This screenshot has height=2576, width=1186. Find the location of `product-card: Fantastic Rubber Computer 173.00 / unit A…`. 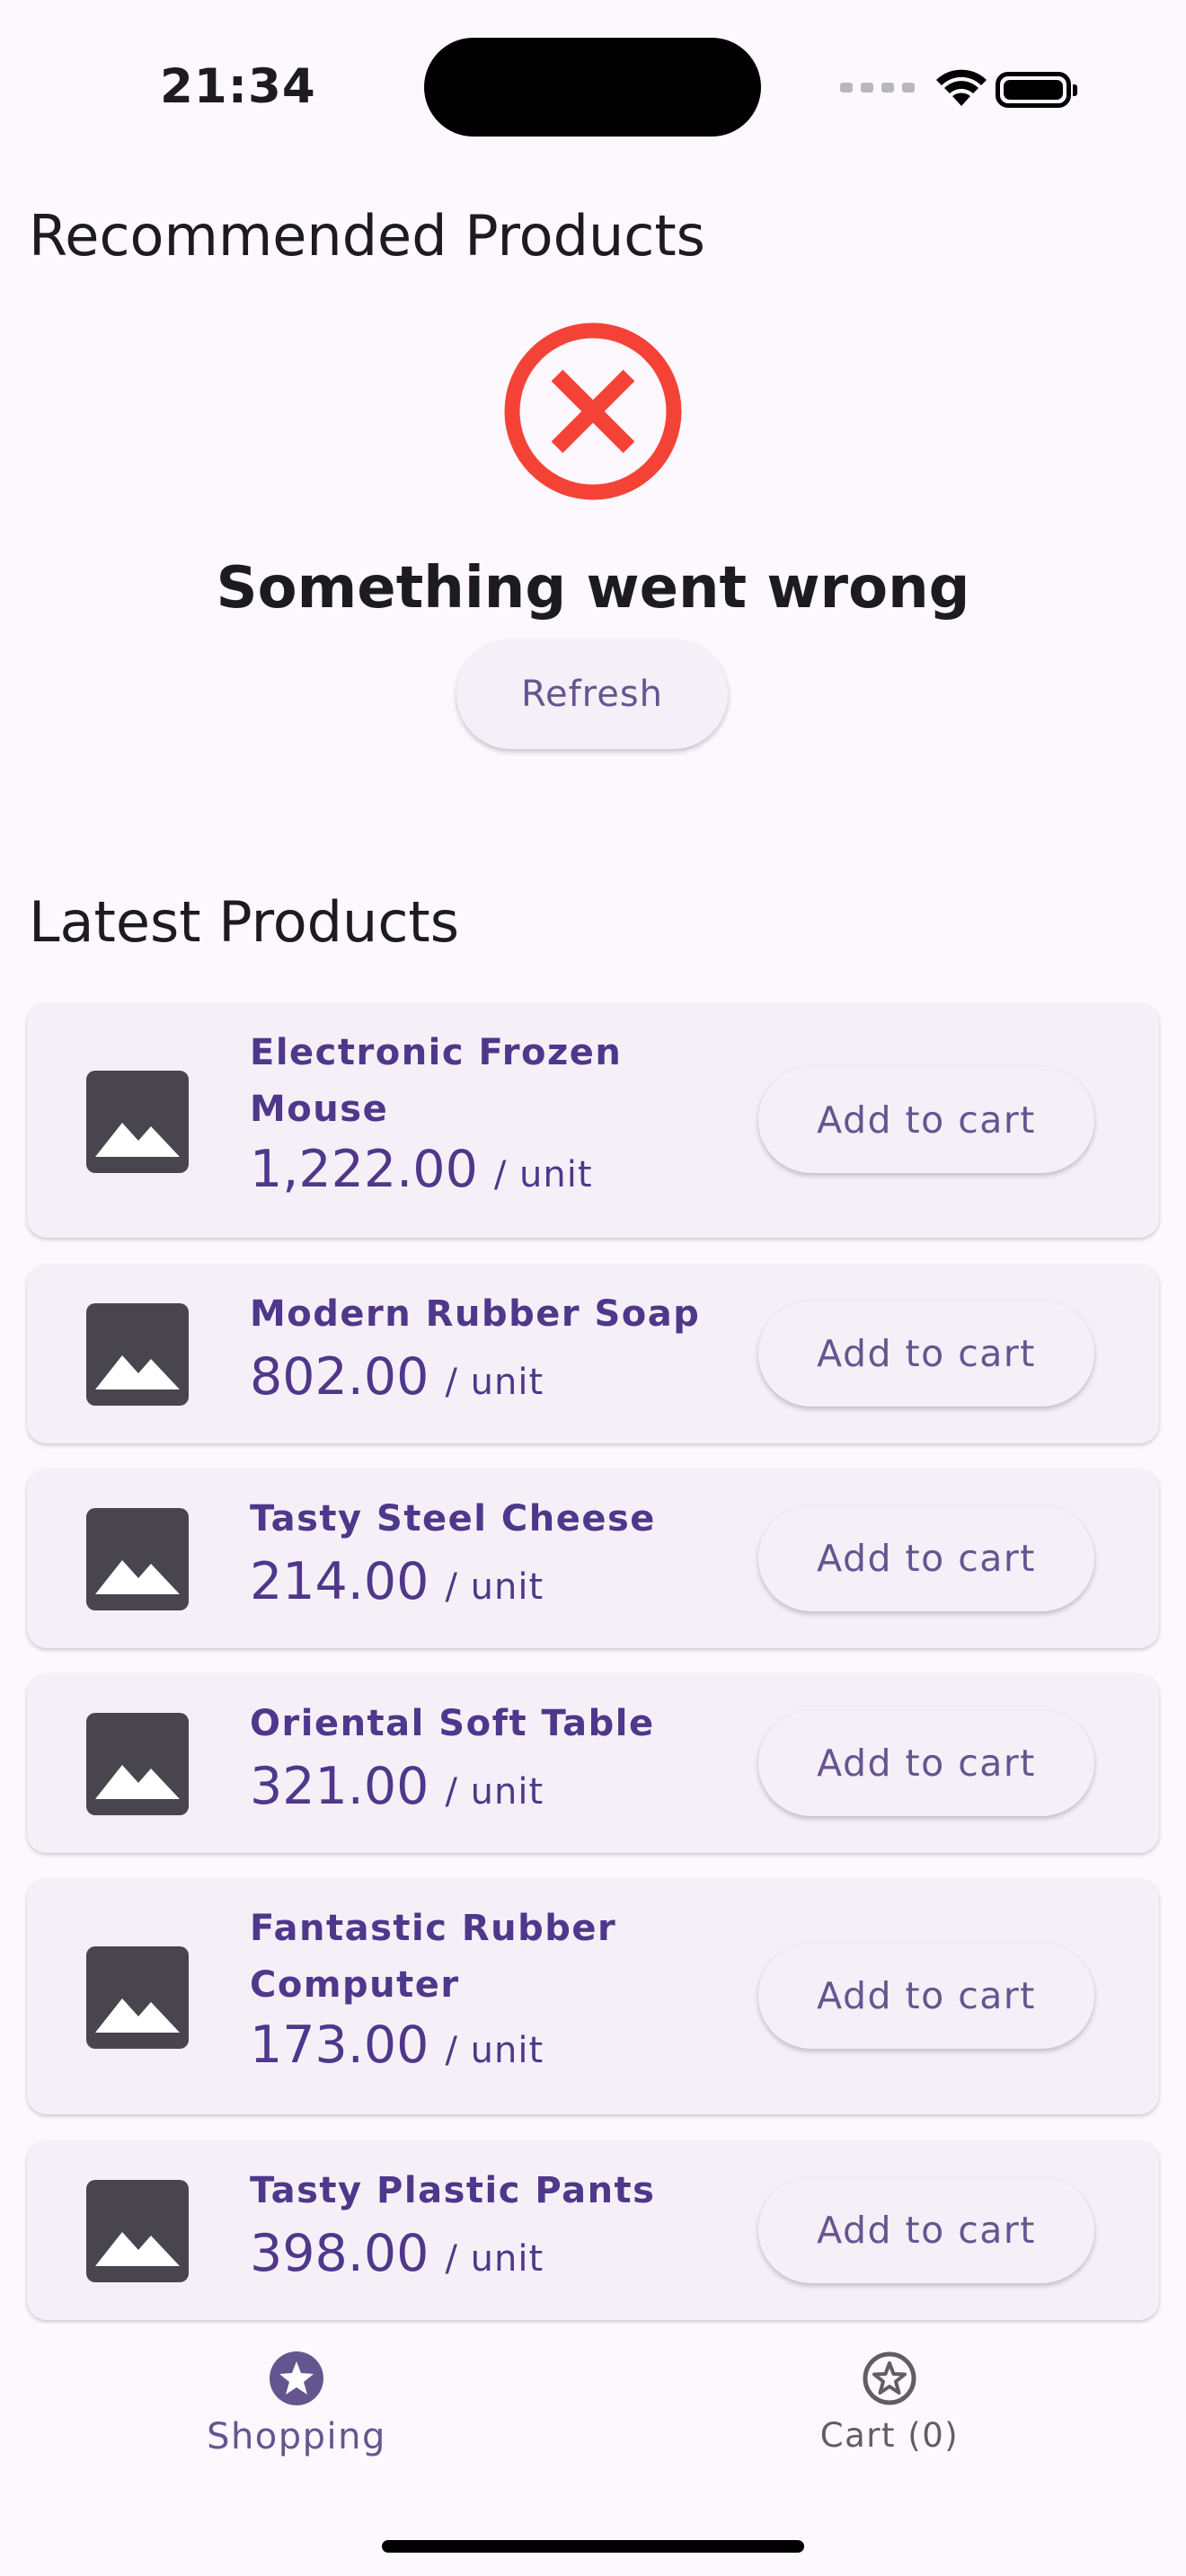

product-card: Fantastic Rubber Computer 173.00 / unit A… is located at coordinates (593, 1997).